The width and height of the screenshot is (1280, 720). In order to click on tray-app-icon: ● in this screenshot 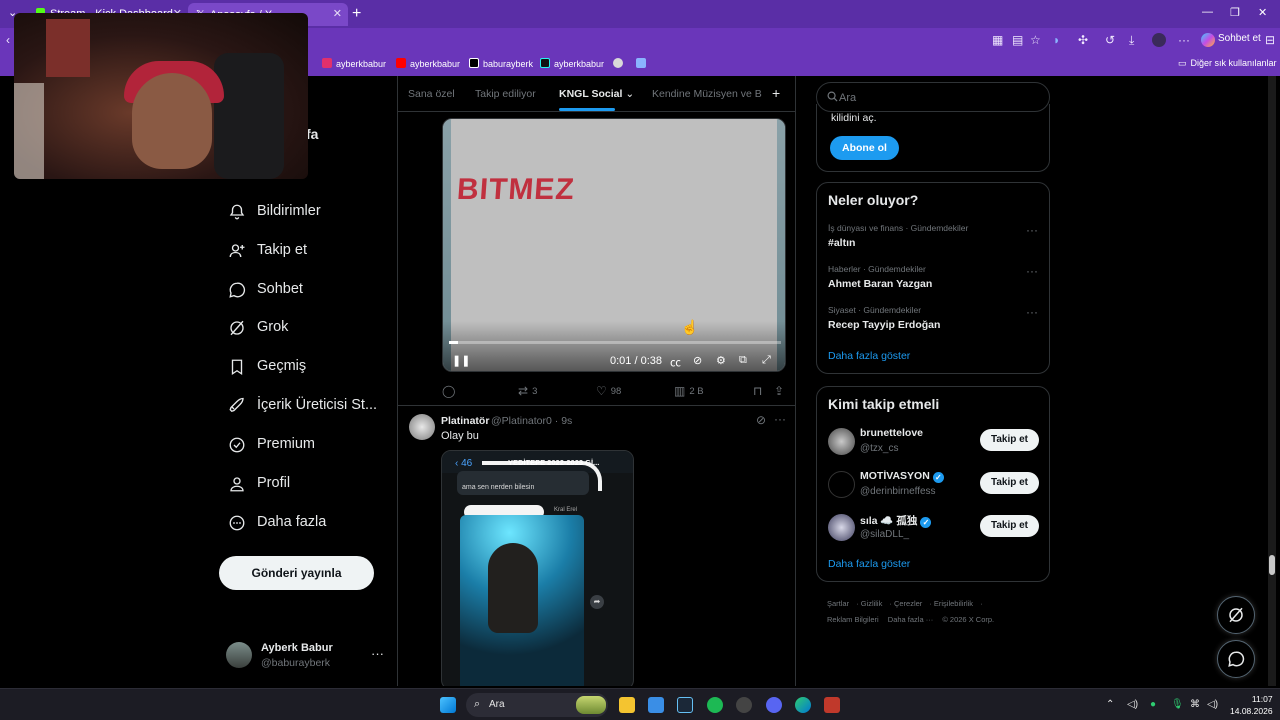, I will do `click(1153, 704)`.